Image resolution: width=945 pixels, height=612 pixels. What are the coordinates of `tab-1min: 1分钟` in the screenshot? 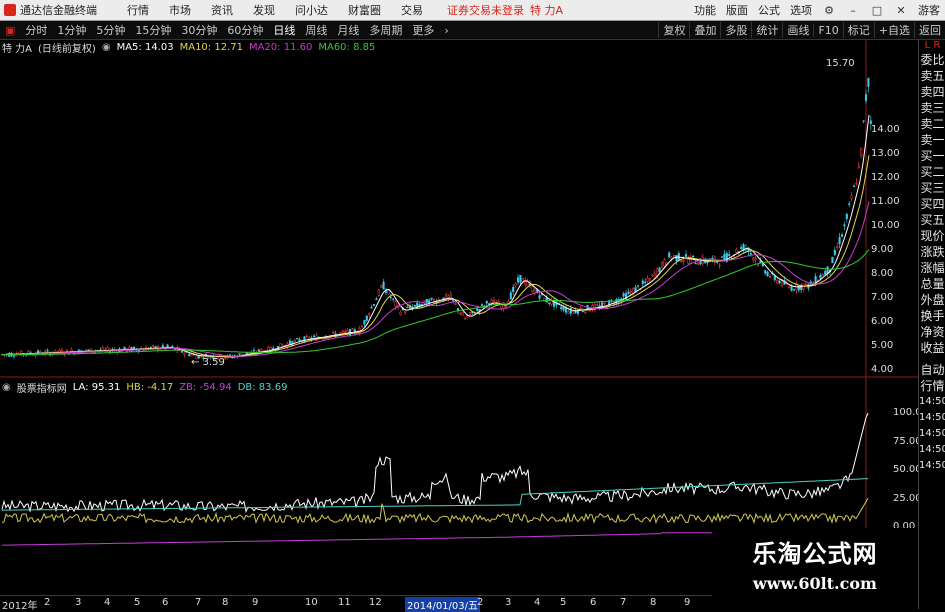 It's located at (71, 30).